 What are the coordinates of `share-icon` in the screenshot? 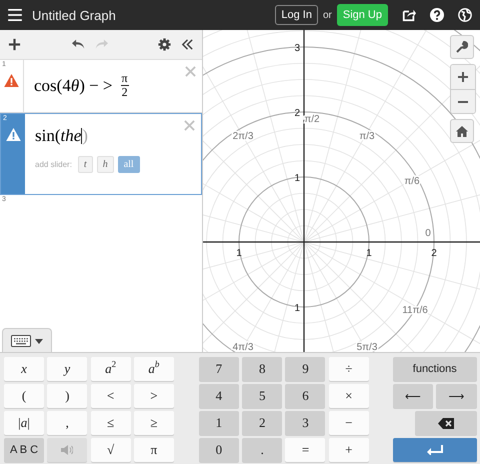 It's located at (409, 15).